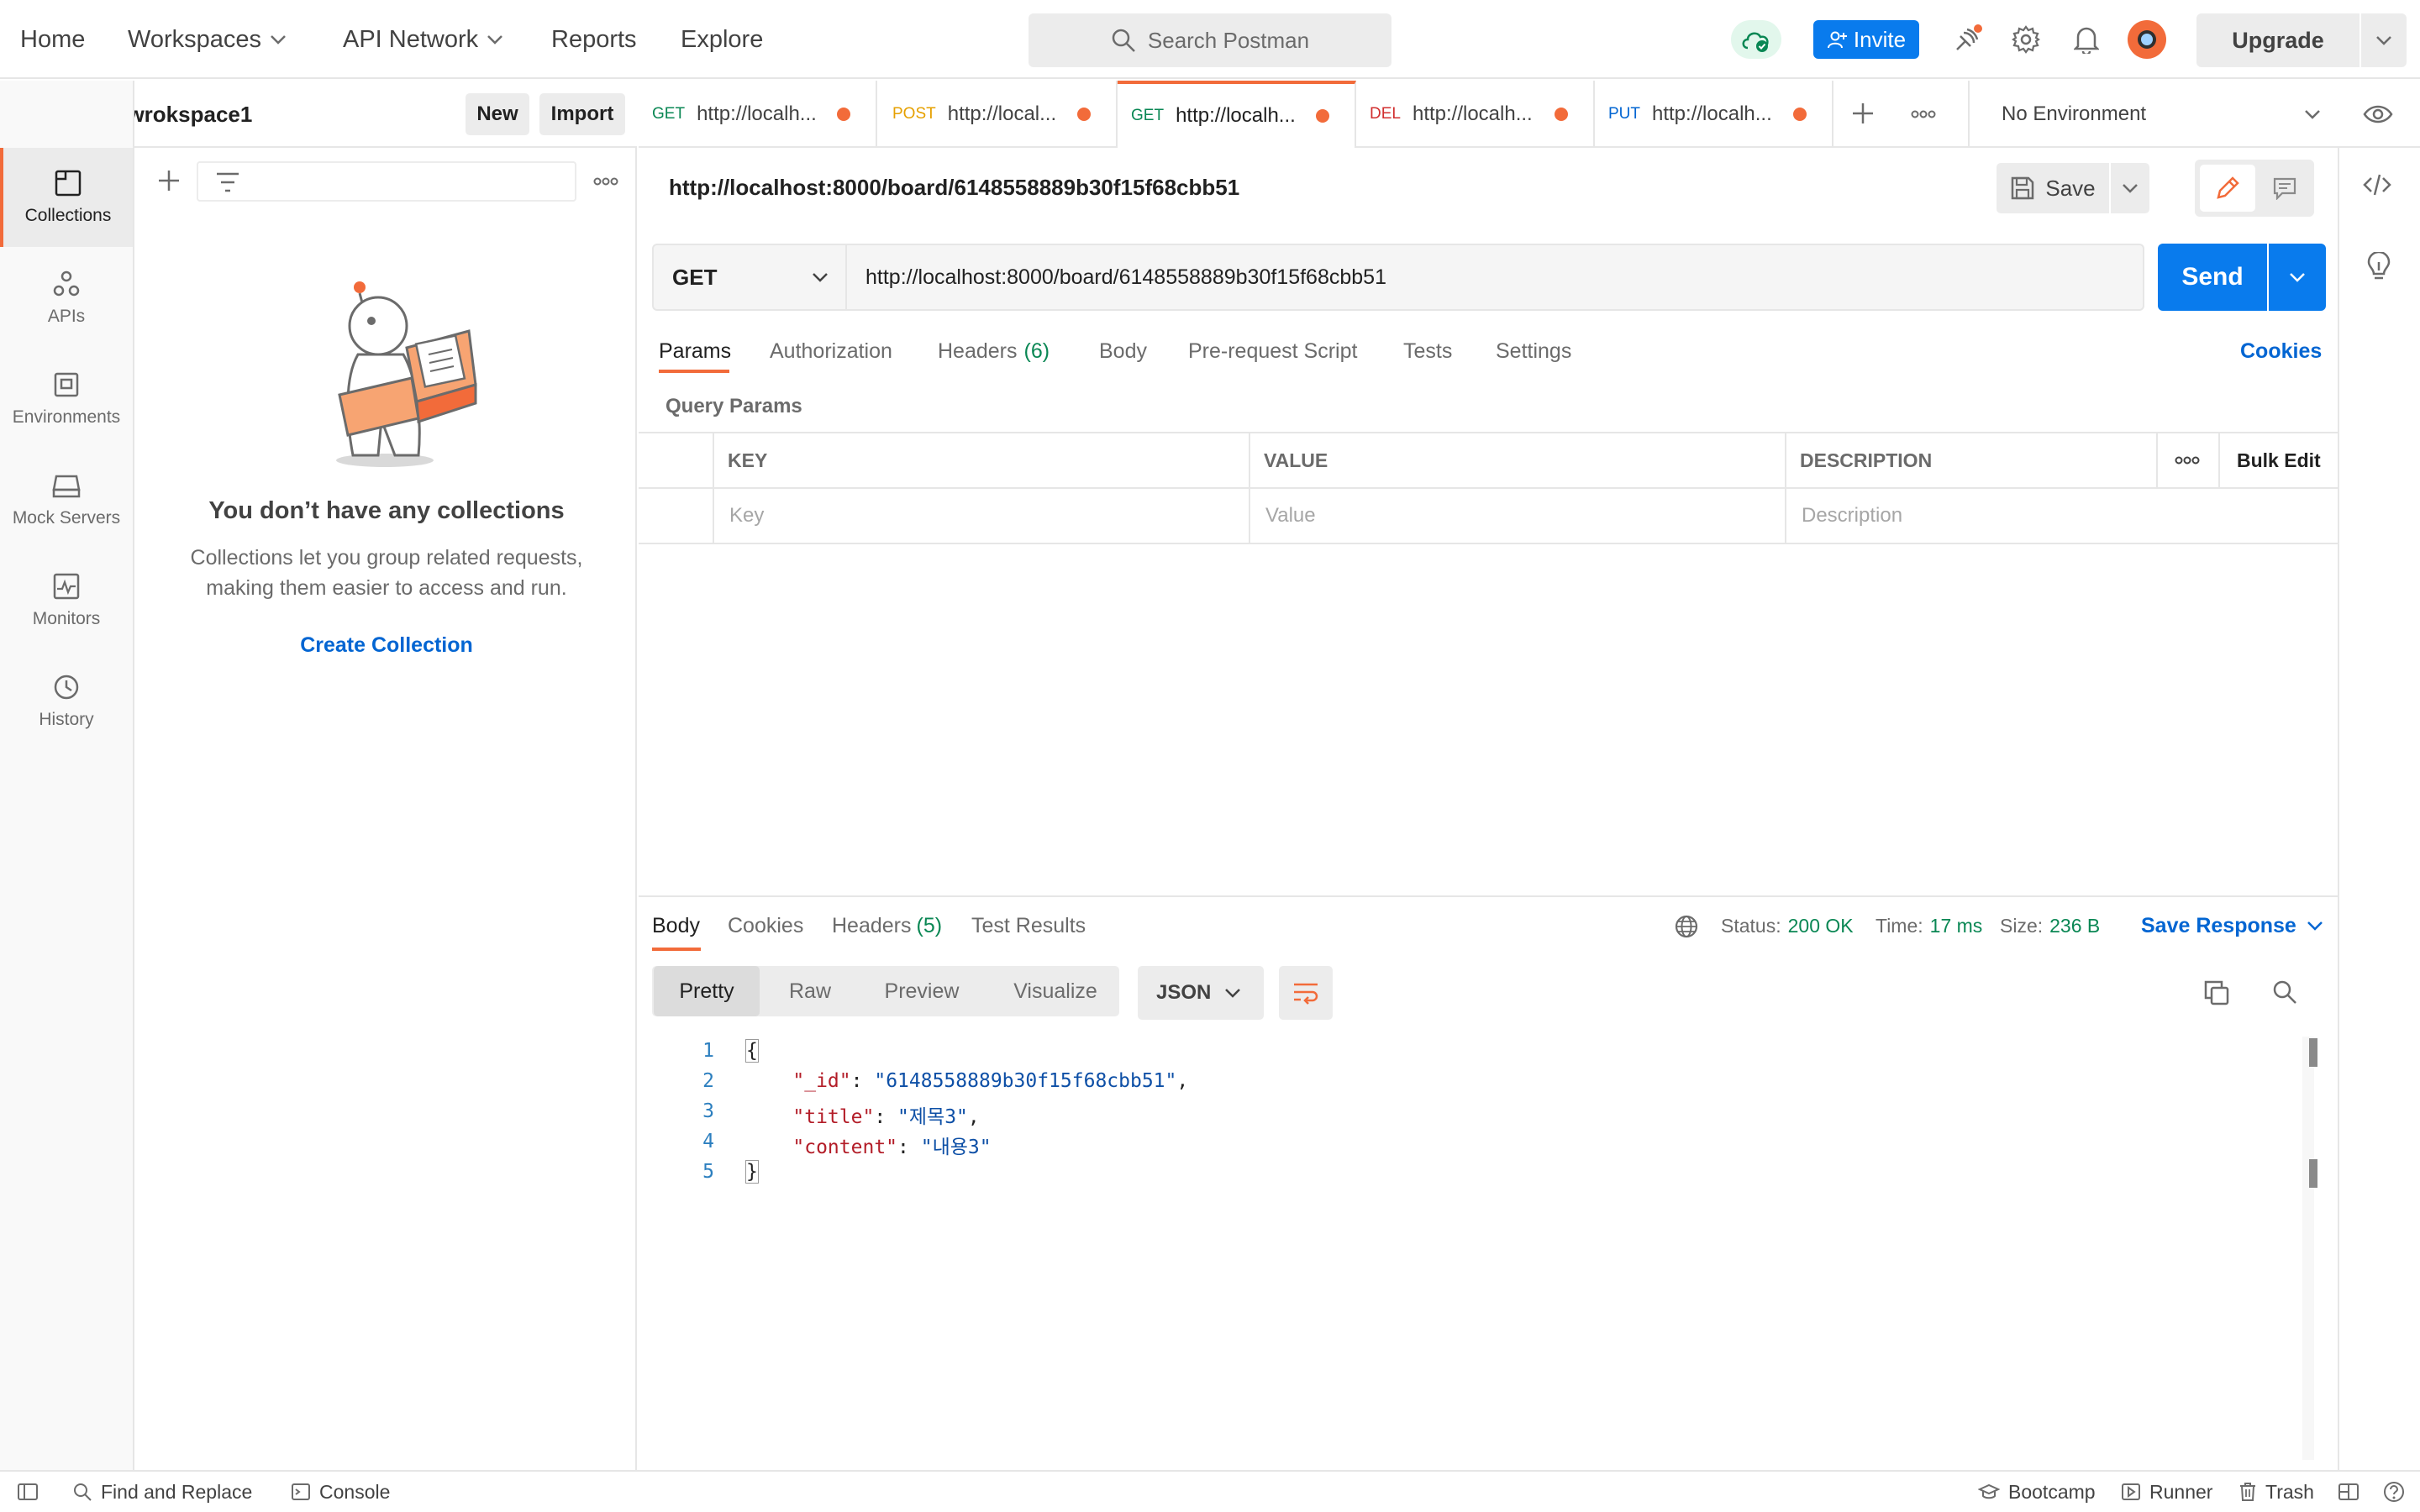 Image resolution: width=2420 pixels, height=1512 pixels. What do you see at coordinates (66, 600) in the screenshot?
I see `sidebar-item-monitors: Monitors` at bounding box center [66, 600].